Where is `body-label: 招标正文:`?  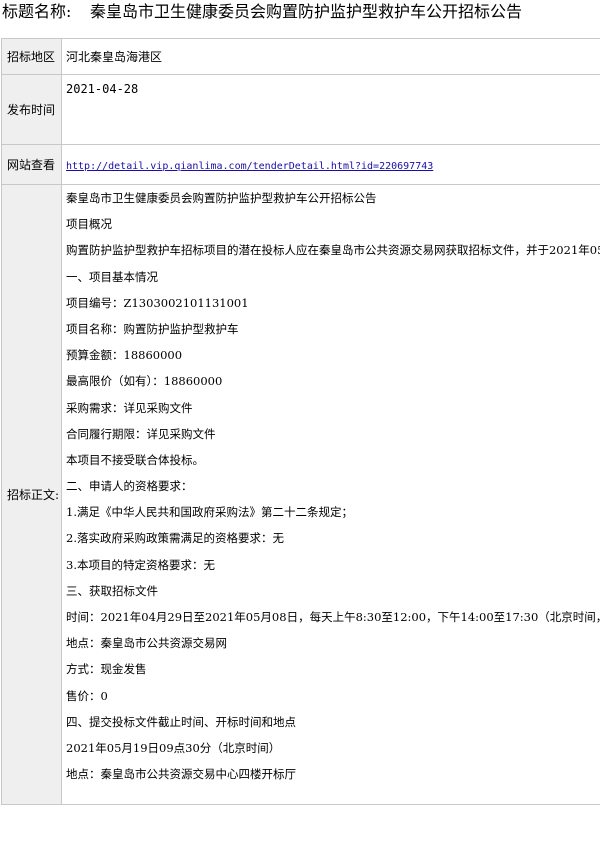 body-label: 招标正文: is located at coordinates (31, 494).